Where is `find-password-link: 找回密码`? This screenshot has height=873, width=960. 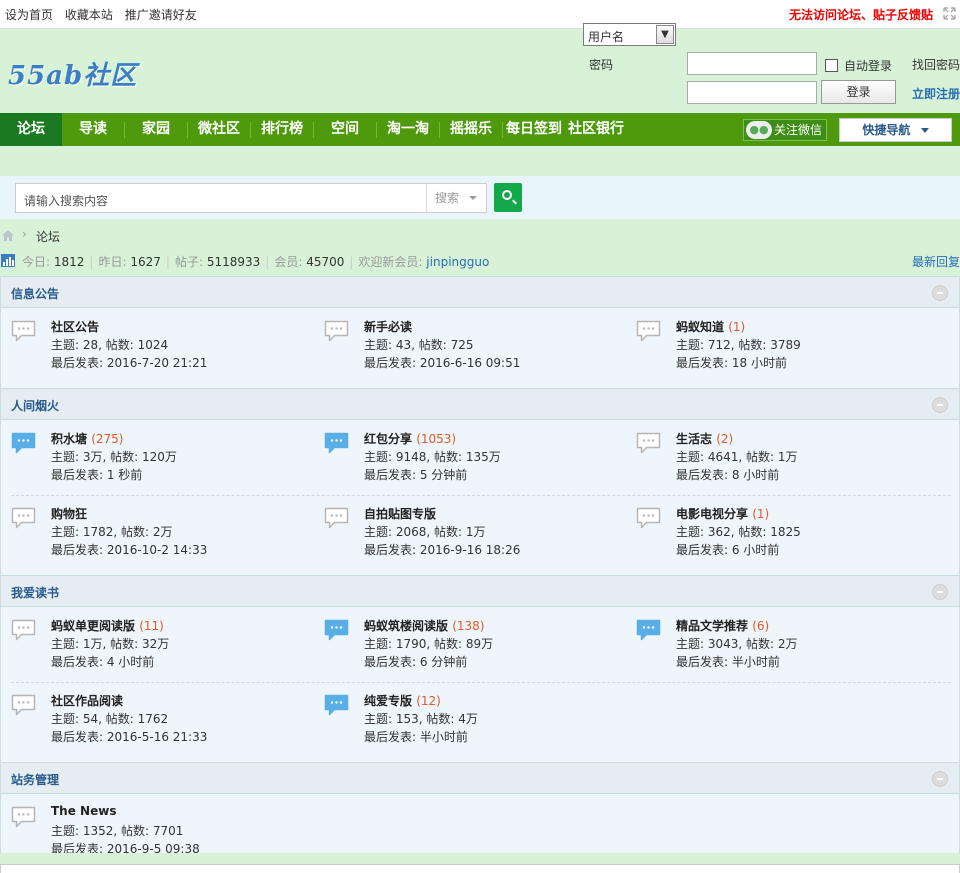
find-password-link: 找回密码 is located at coordinates (936, 64).